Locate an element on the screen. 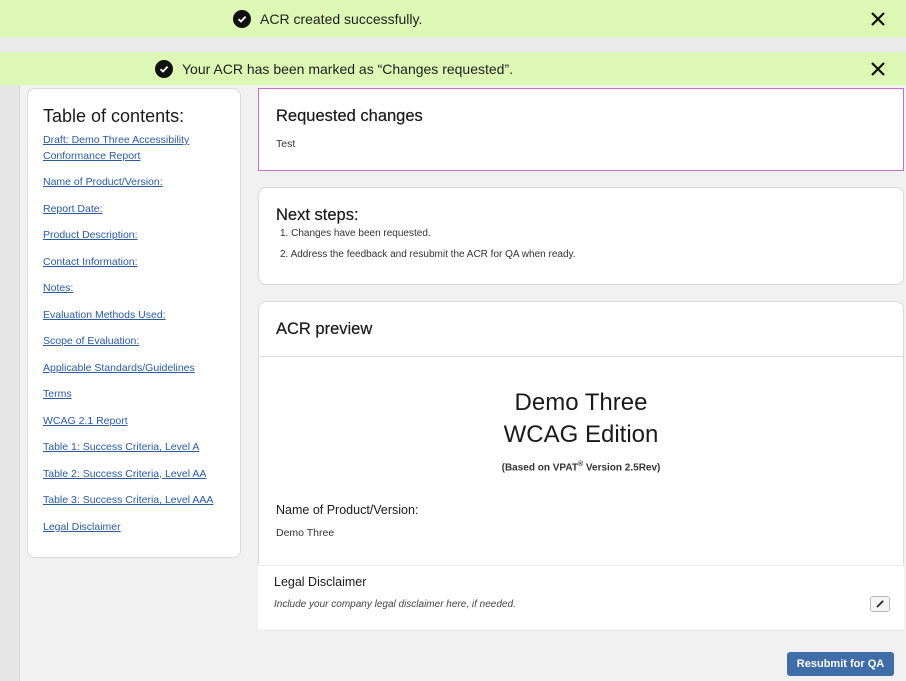  requested-changes-card: Requested changes Test is located at coordinates (581, 129).